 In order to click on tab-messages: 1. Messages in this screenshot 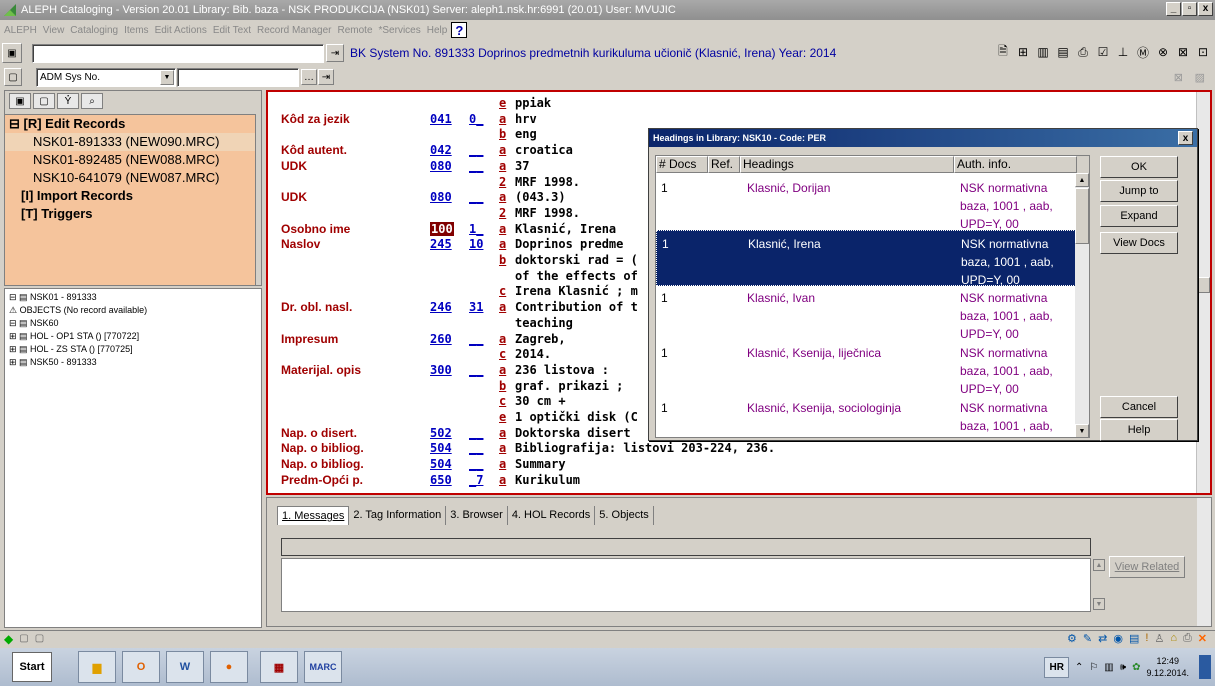, I will do `click(313, 515)`.